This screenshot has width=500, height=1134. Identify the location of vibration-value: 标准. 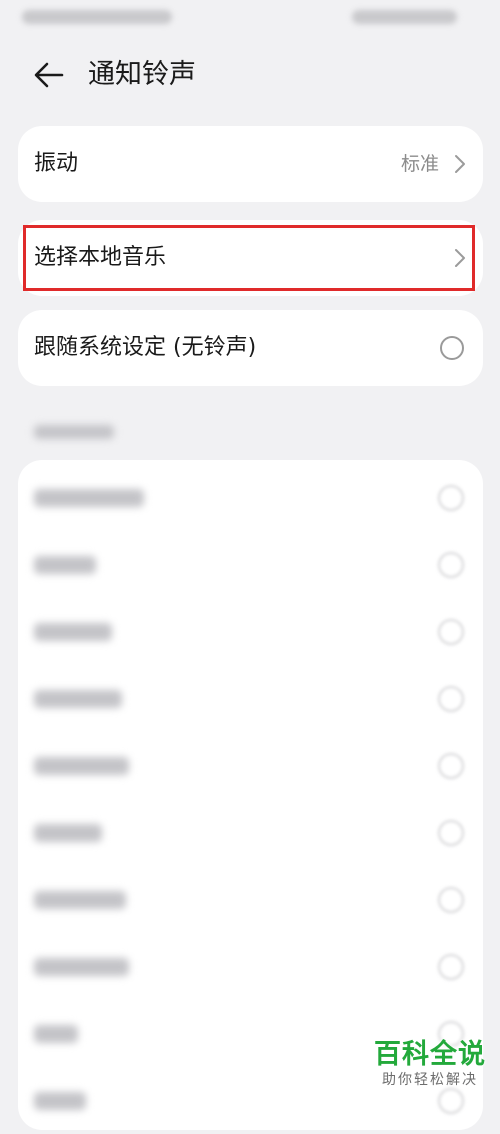
(419, 164).